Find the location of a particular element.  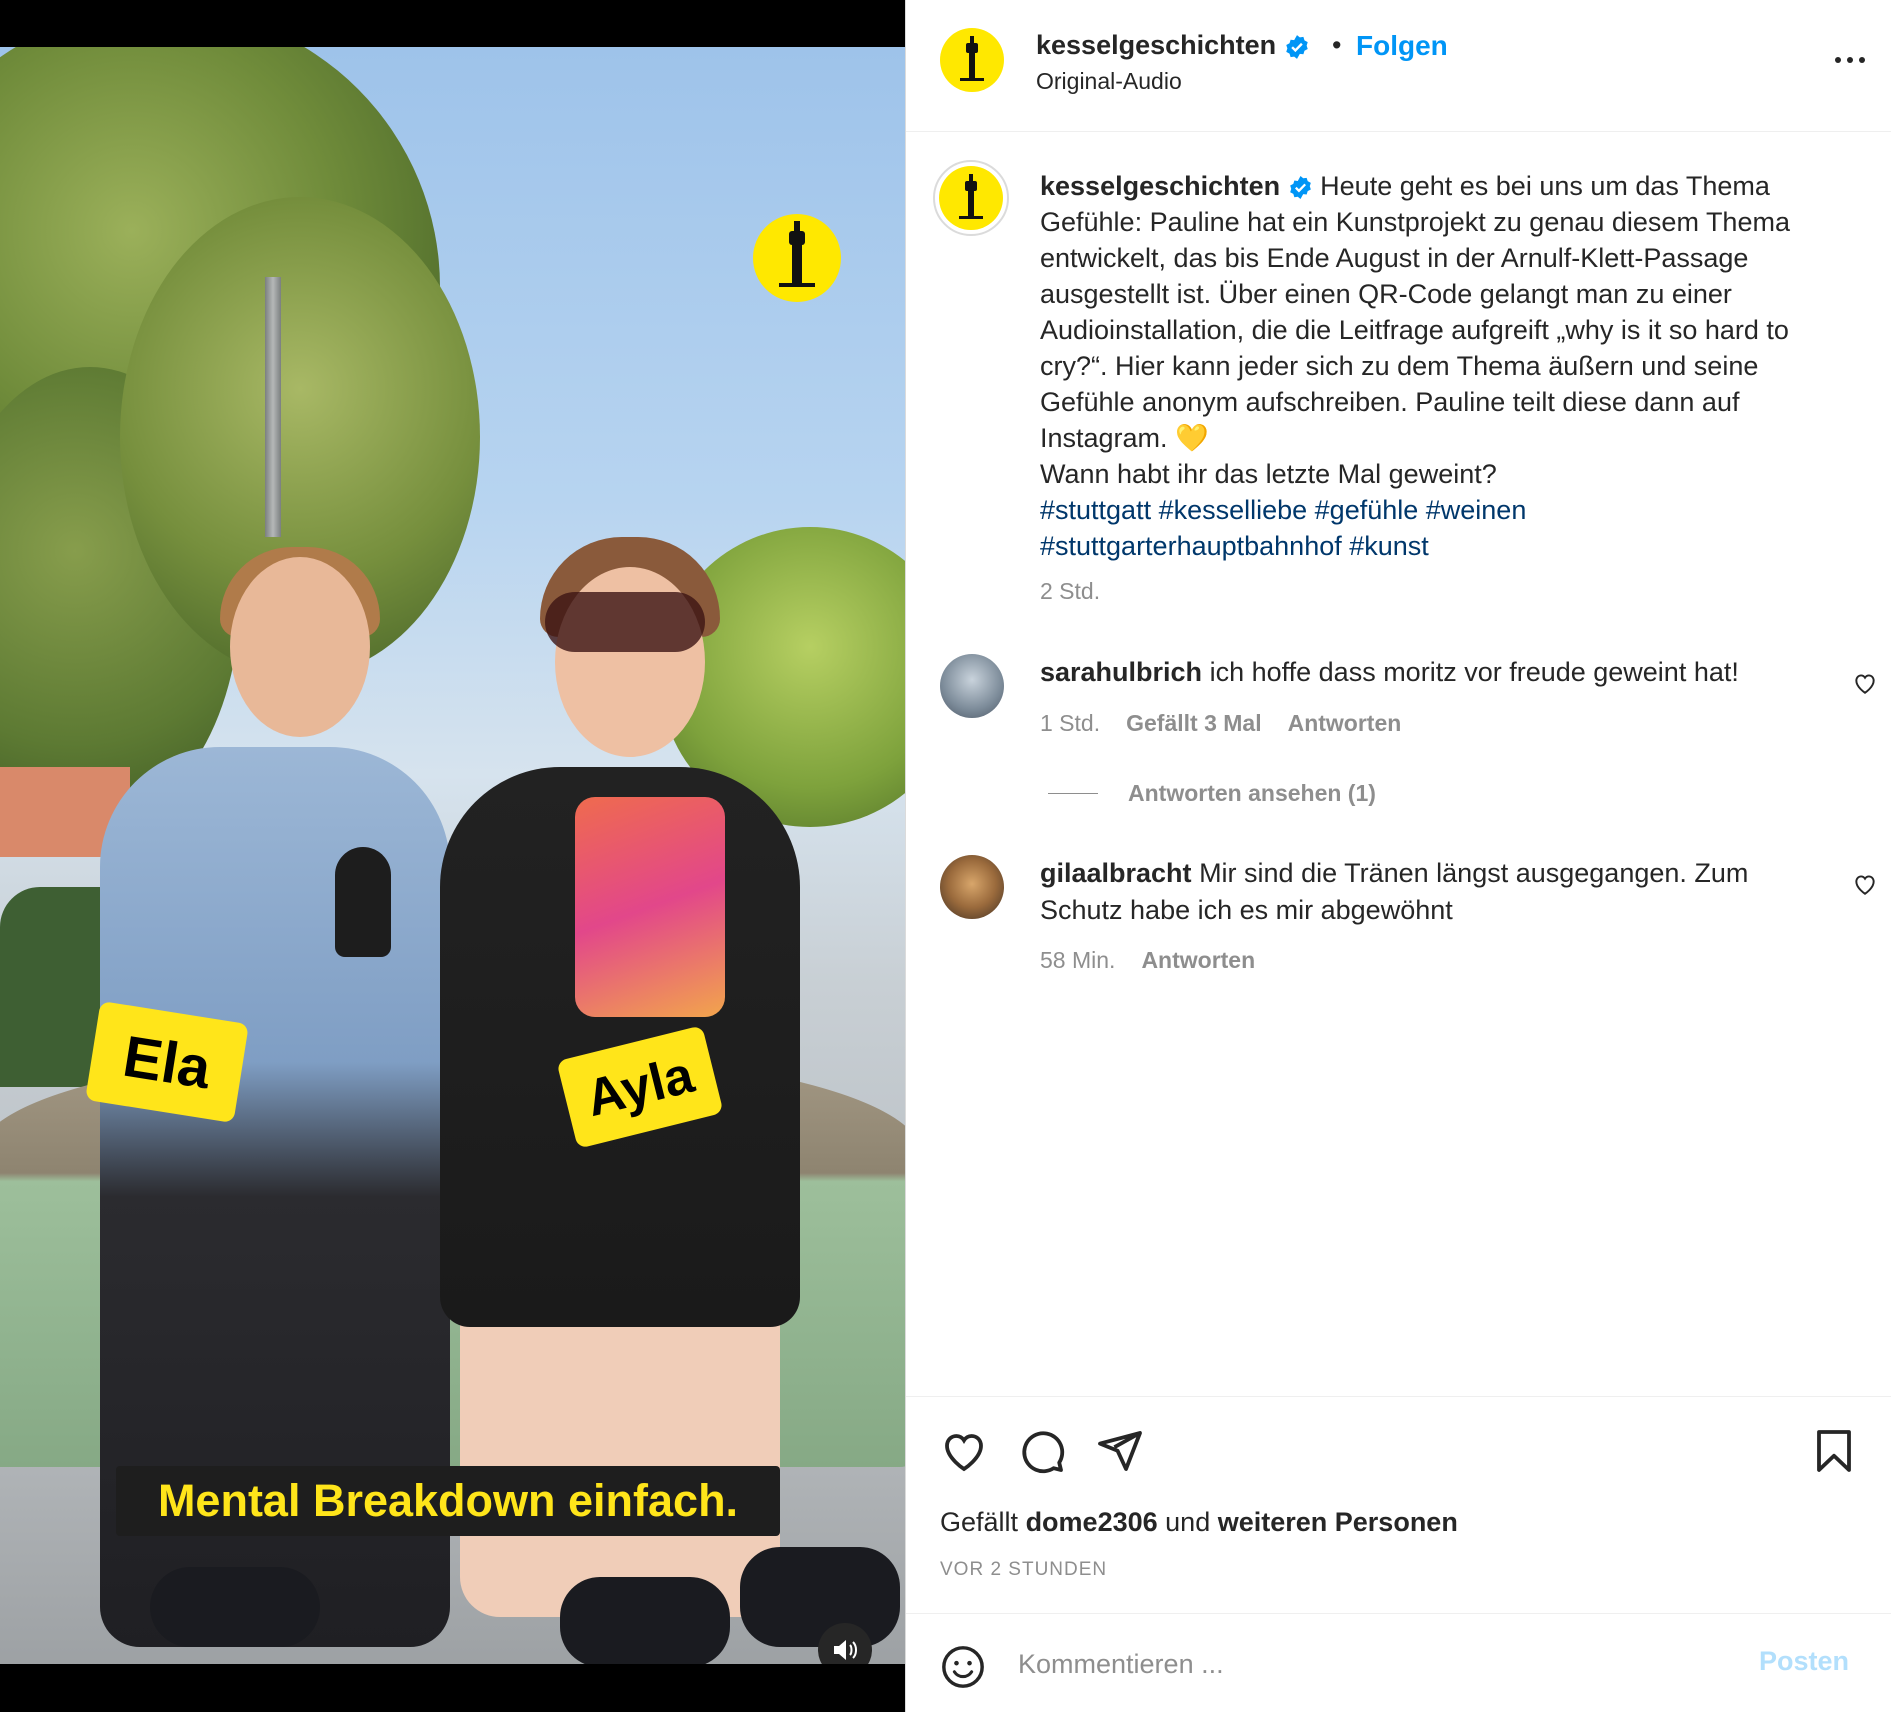

view-replies-button: Antworten ansehen (1) is located at coordinates (1212, 793).